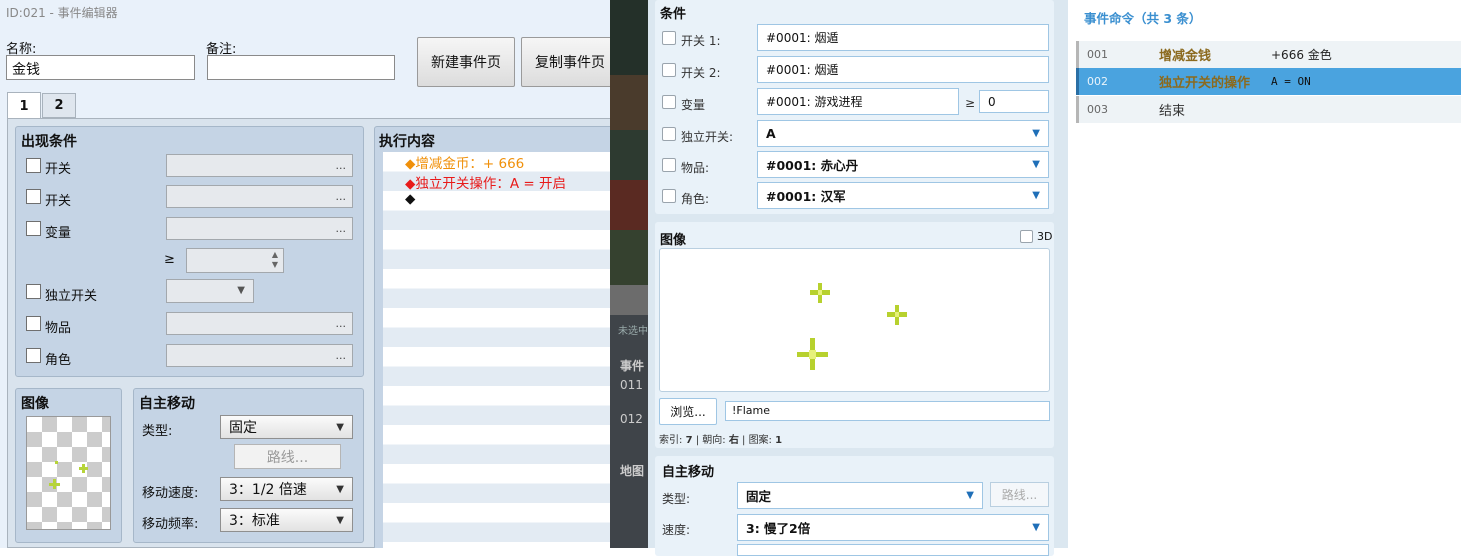  I want to click on tab-page-1: 1, so click(24, 106).